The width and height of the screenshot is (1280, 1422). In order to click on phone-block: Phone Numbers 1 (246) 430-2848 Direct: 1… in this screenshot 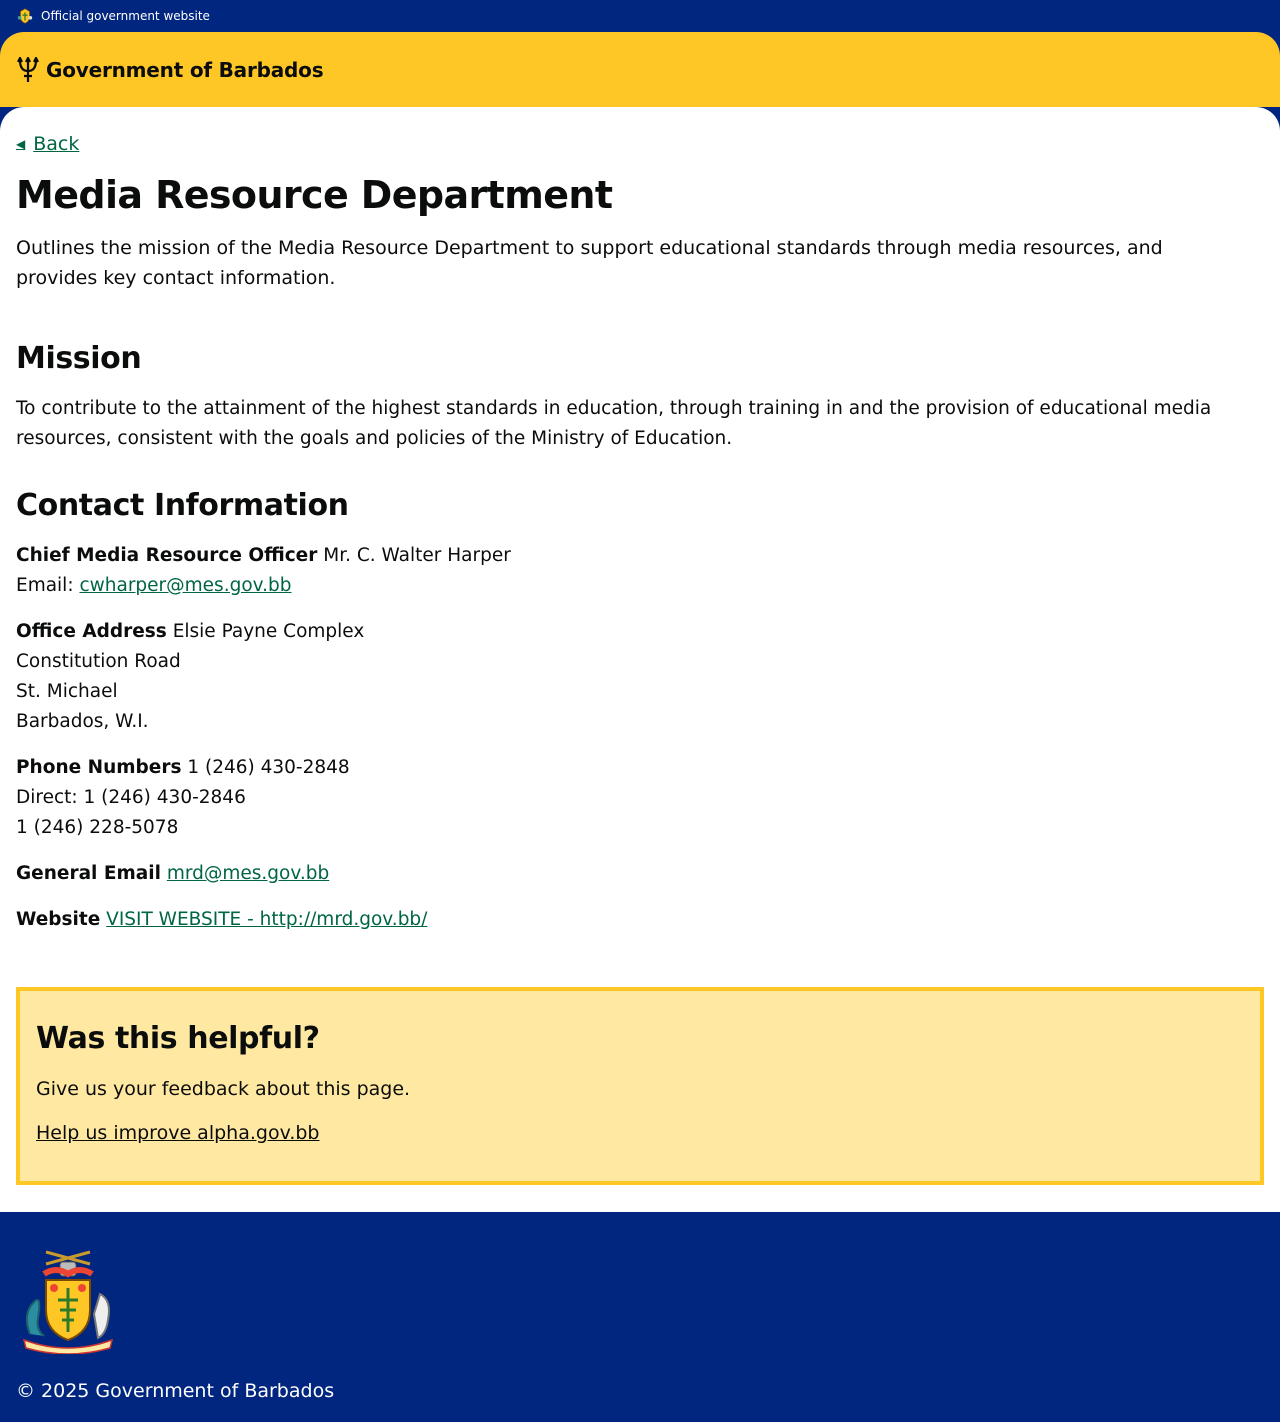, I will do `click(640, 798)`.